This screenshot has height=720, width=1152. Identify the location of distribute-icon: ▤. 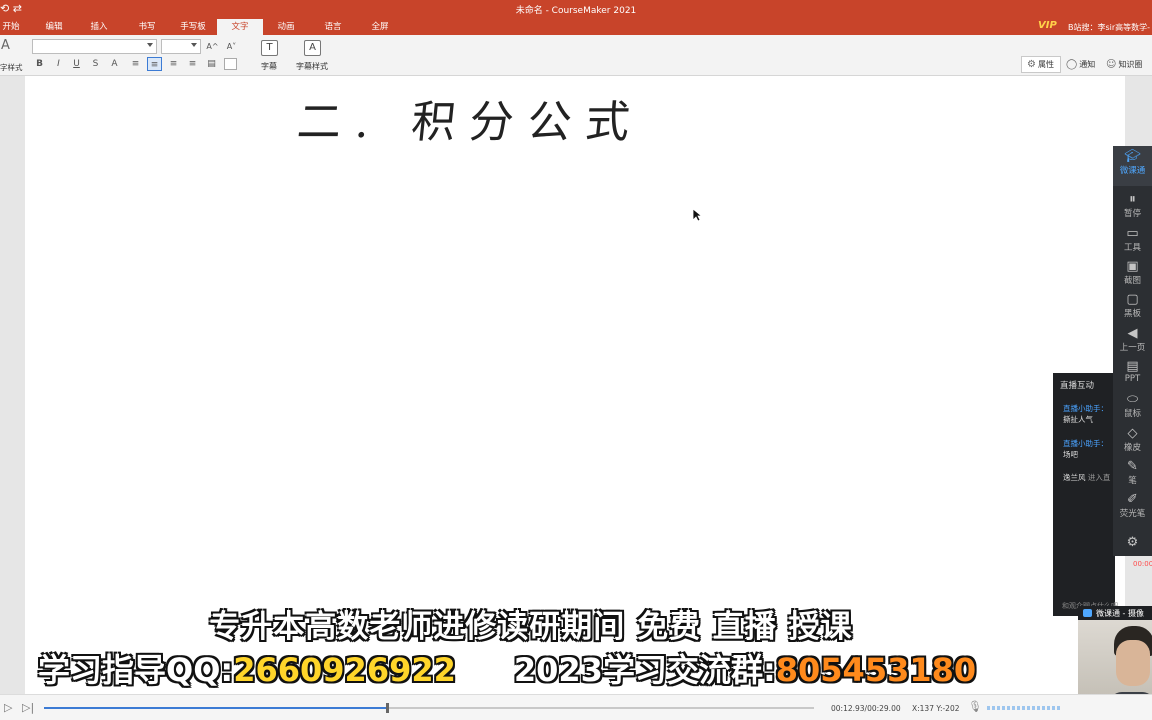
(211, 64).